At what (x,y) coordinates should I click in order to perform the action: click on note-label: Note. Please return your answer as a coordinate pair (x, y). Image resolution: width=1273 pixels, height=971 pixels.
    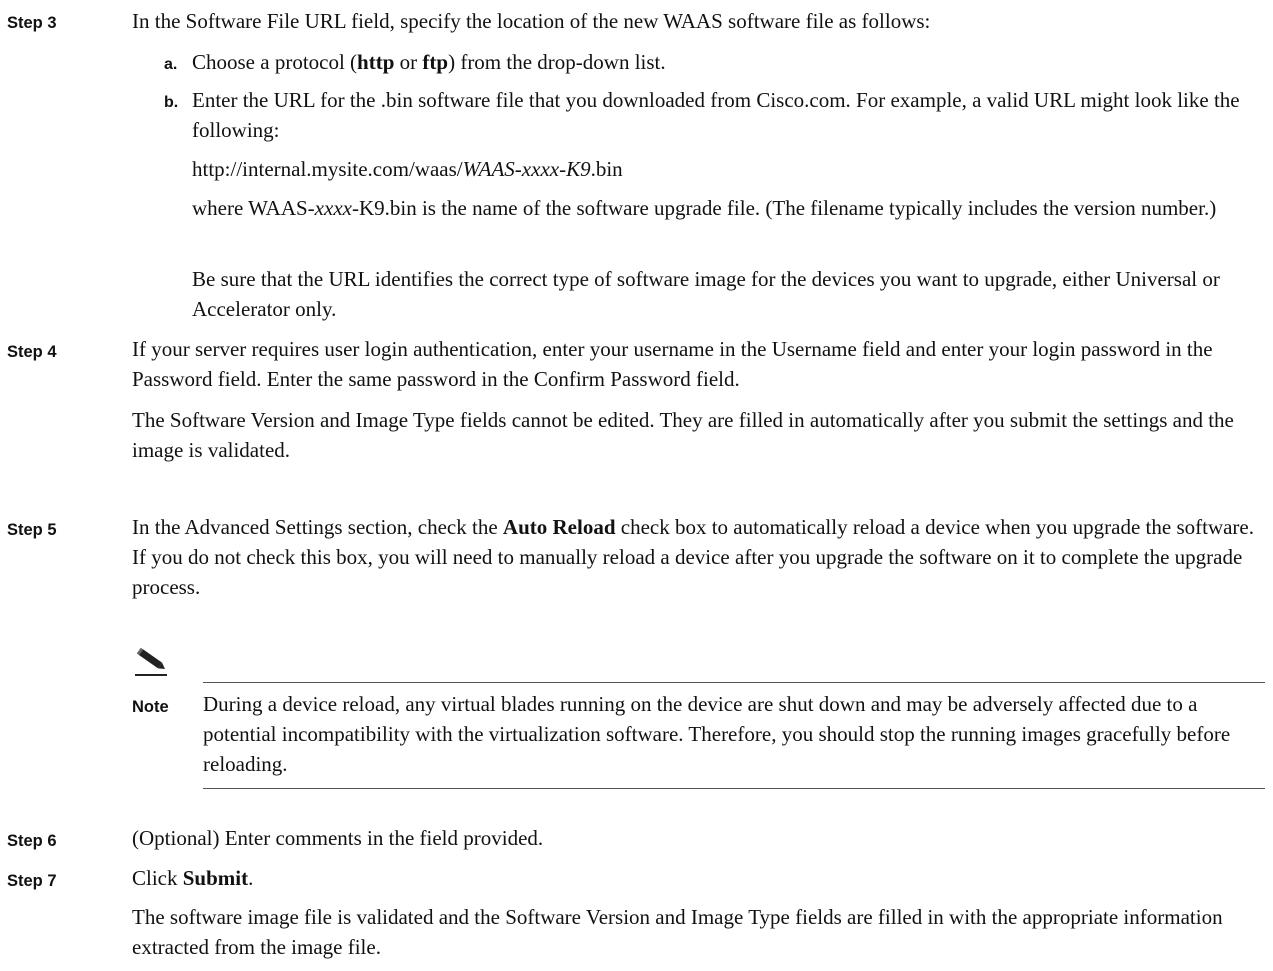
    Looking at the image, I should click on (150, 707).